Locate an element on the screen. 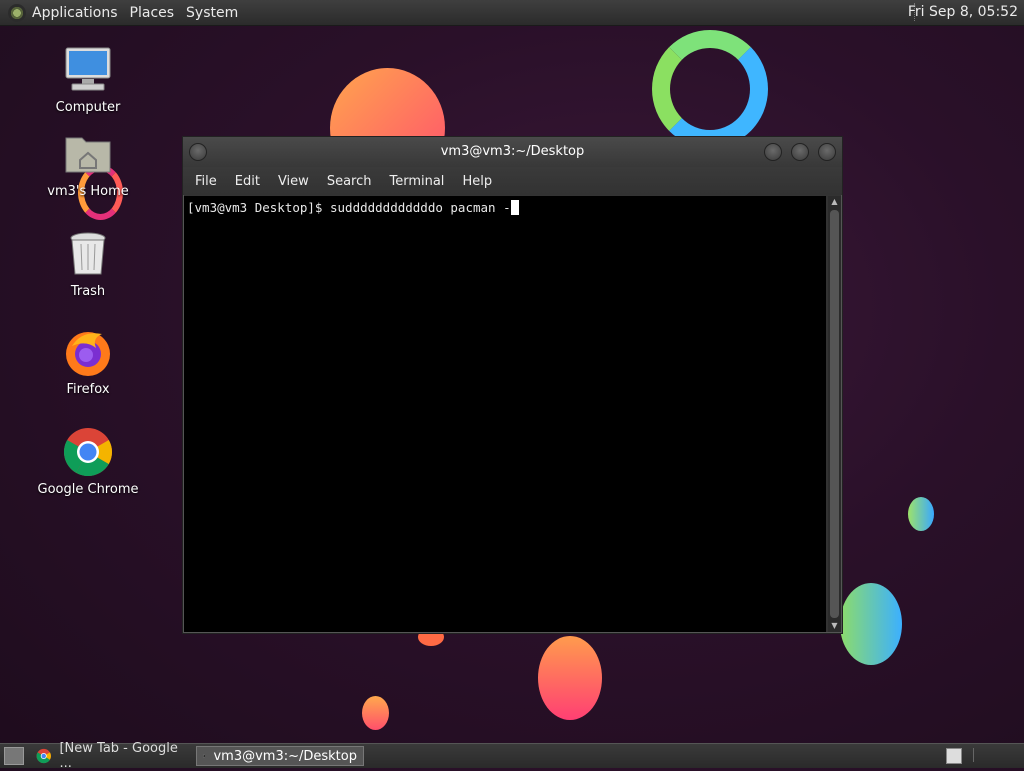 The height and width of the screenshot is (771, 1024). menu-terminal: Terminal is located at coordinates (416, 181).